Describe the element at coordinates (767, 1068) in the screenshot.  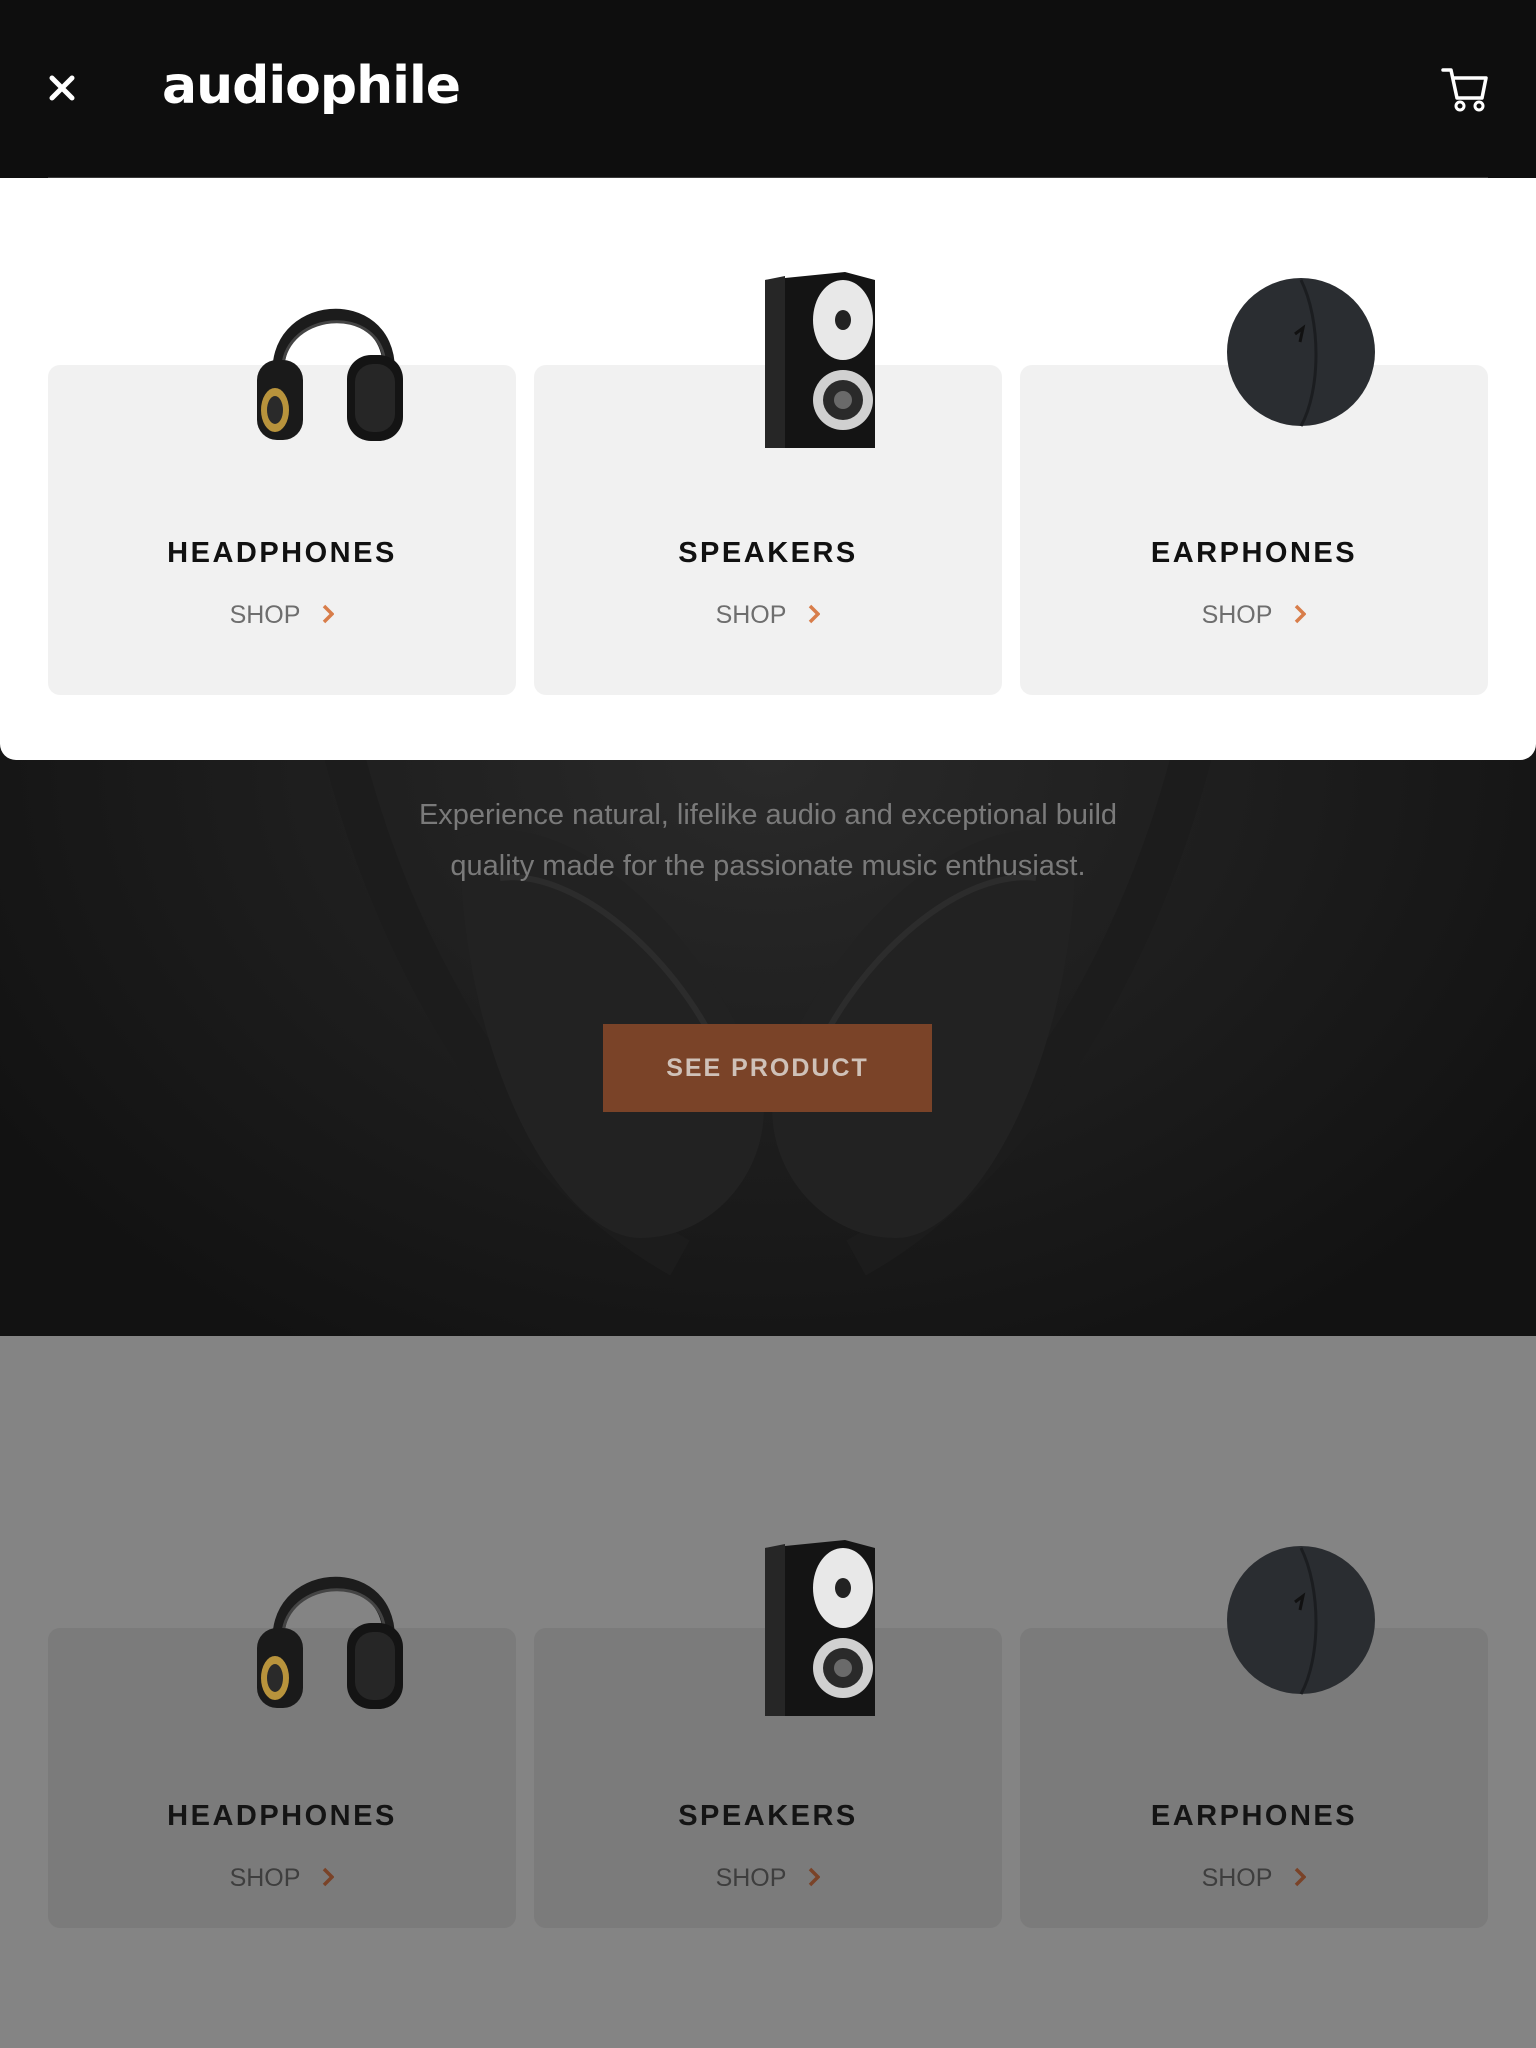
I see `see-product-button: SEE PRODUCT` at that location.